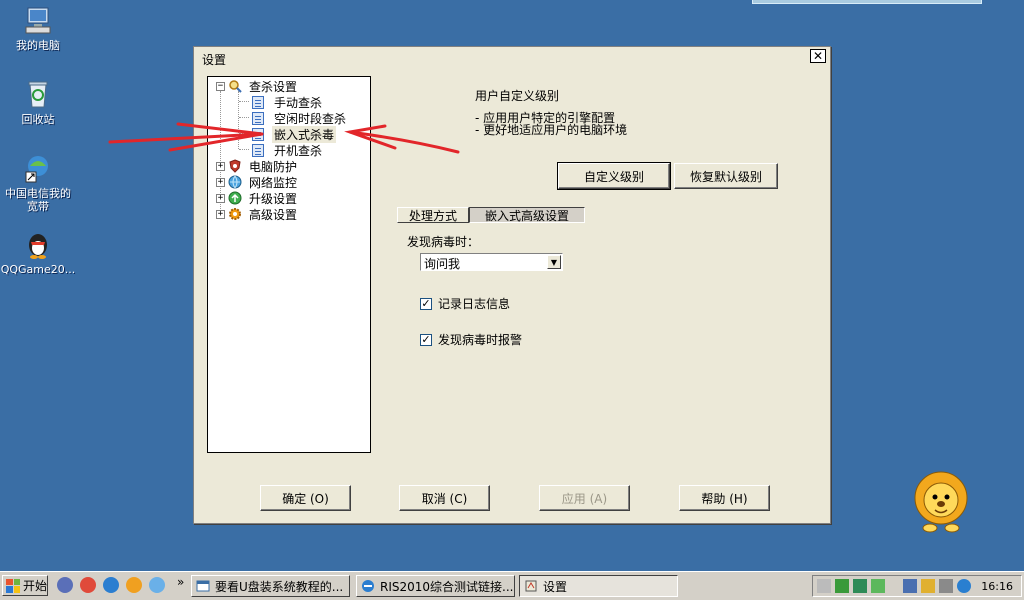 The width and height of the screenshot is (1024, 600). I want to click on music-icon, so click(134, 585).